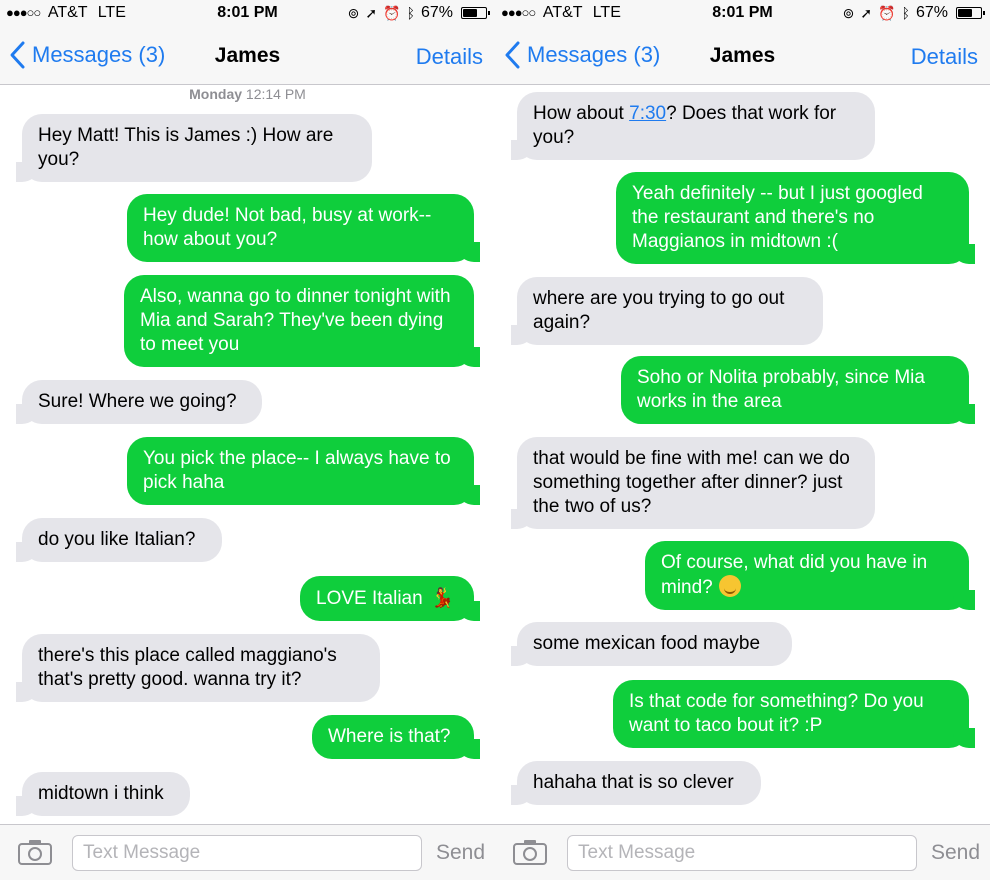  Describe the element at coordinates (139, 402) in the screenshot. I see `message-bubble-incoming: Sure! Where we going?` at that location.